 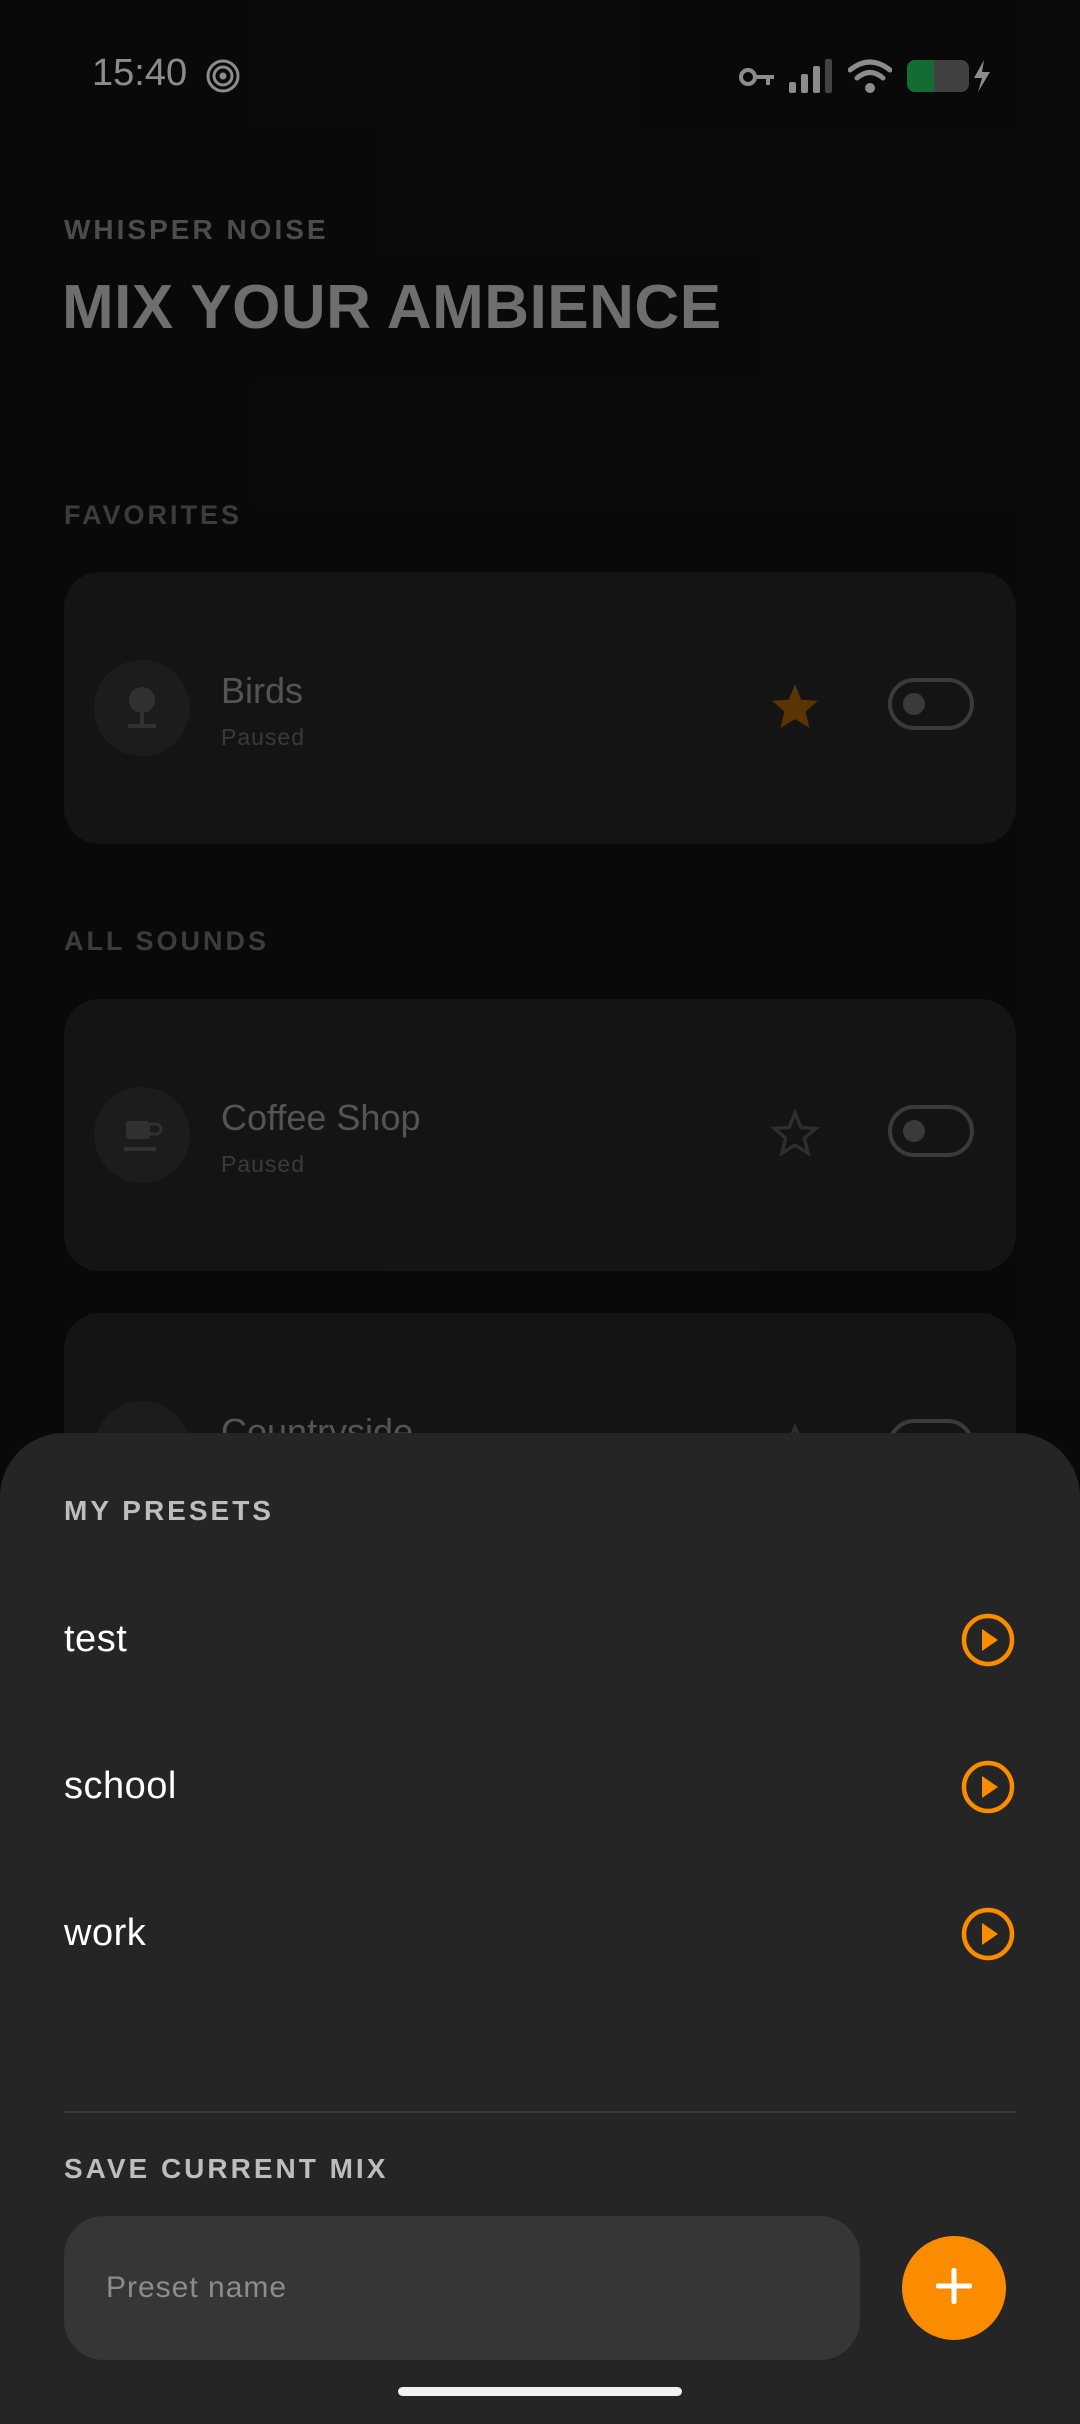 What do you see at coordinates (540, 2391) in the screenshot?
I see `home-indicator` at bounding box center [540, 2391].